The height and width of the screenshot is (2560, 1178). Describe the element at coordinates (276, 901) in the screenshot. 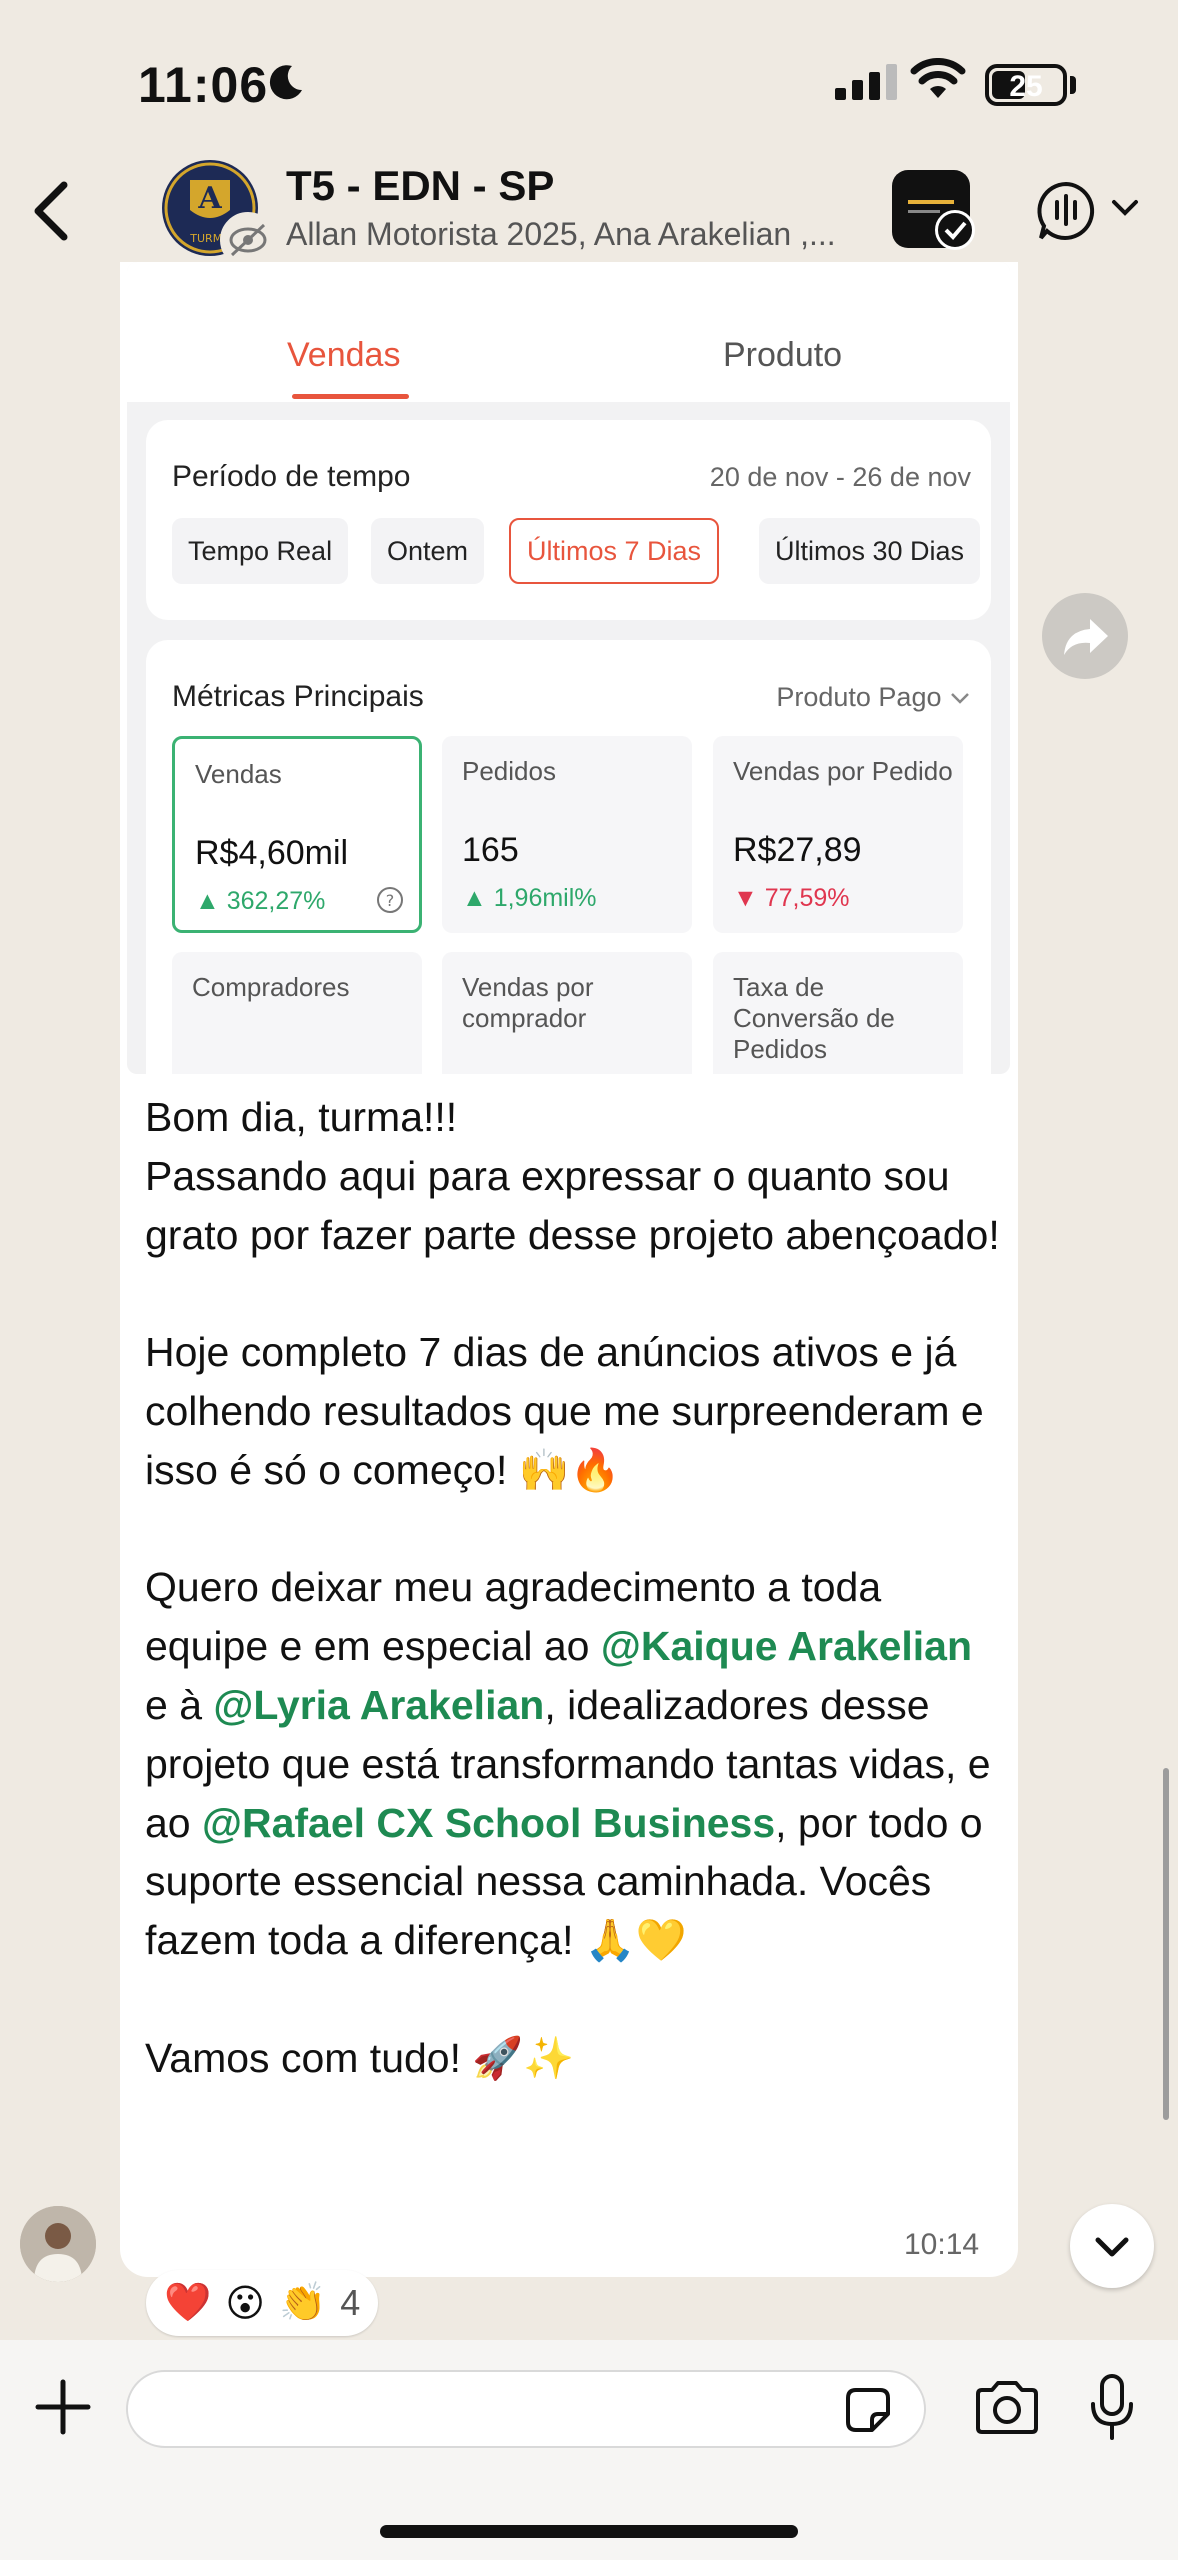

I see `metric-delta-value: 362,27%` at that location.